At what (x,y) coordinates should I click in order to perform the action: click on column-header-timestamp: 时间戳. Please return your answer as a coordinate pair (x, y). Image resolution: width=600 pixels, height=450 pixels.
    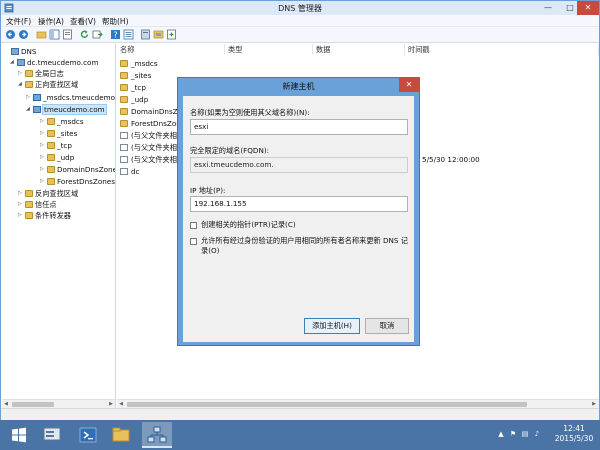
    Looking at the image, I should click on (502, 49).